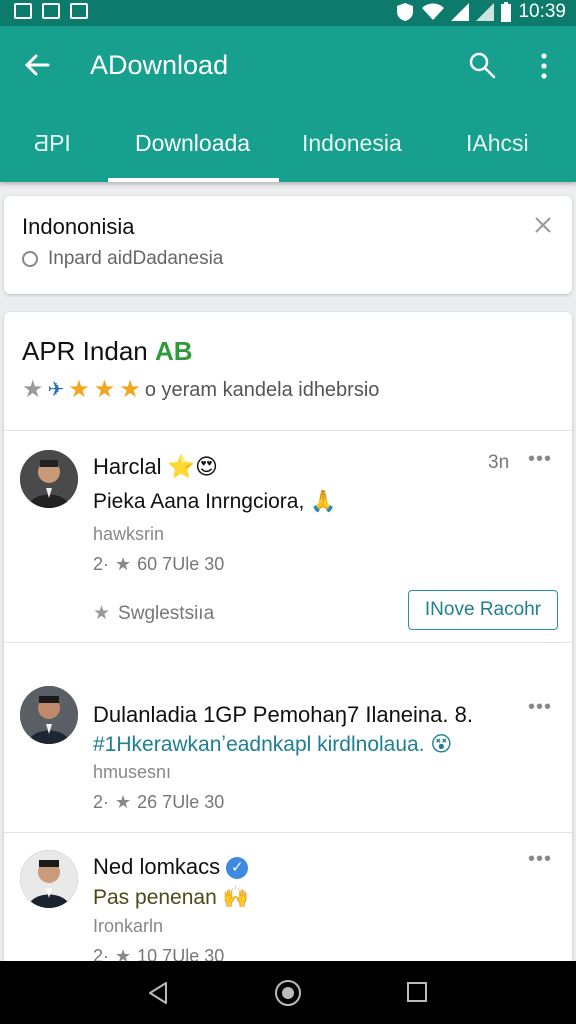  I want to click on post-handle: hmusesnı, so click(132, 772).